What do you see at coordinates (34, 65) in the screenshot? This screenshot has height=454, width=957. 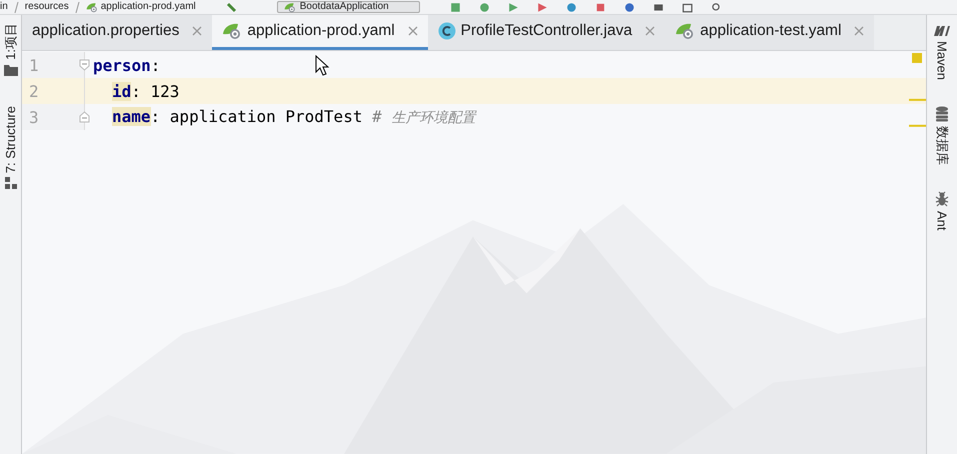 I see `line-number: 1` at bounding box center [34, 65].